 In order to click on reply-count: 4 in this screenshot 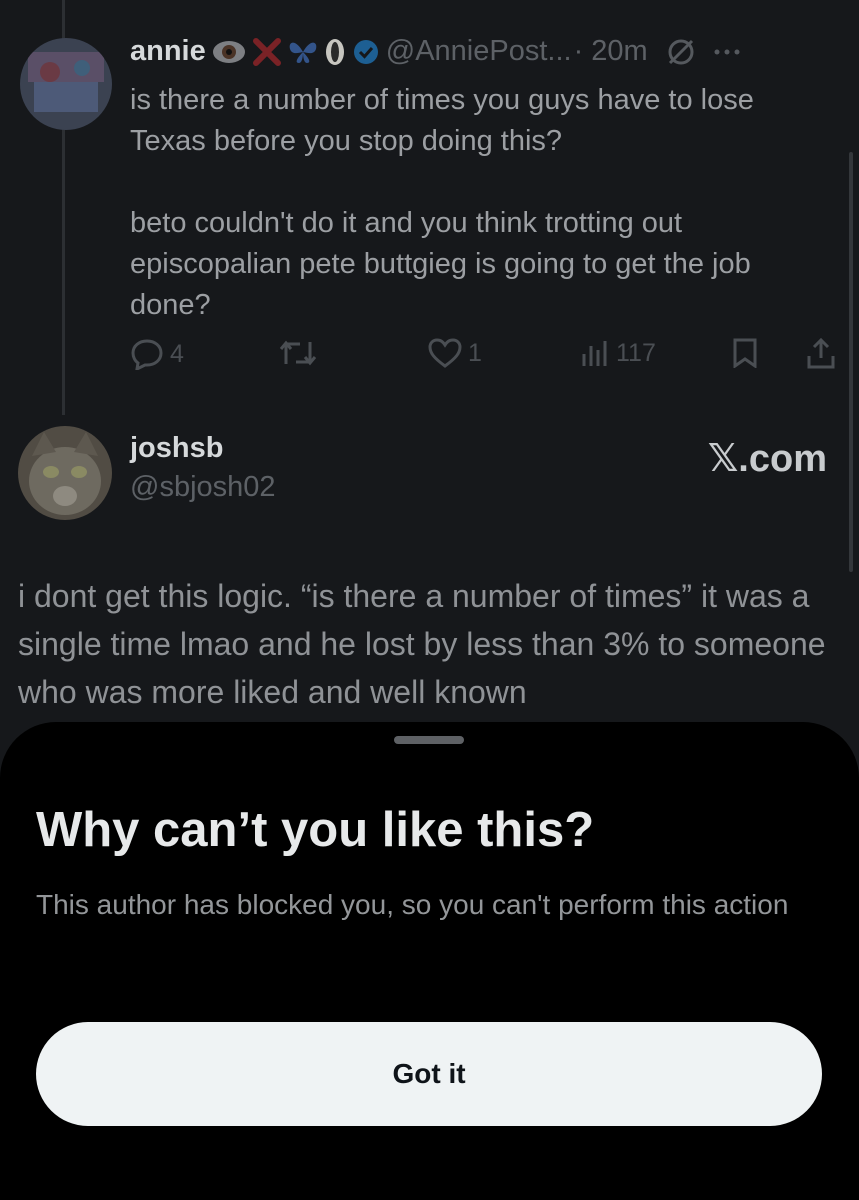, I will do `click(177, 353)`.